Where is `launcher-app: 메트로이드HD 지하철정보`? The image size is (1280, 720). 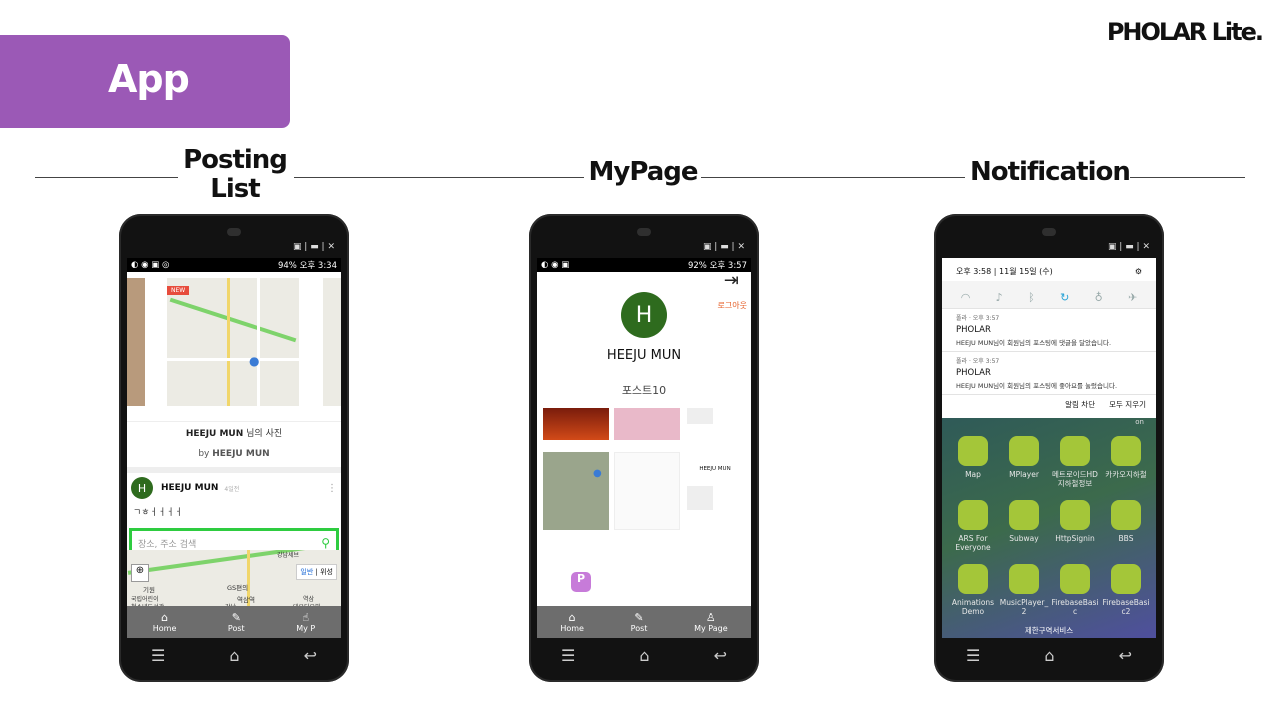 launcher-app: 메트로이드HD 지하철정보 is located at coordinates (1075, 462).